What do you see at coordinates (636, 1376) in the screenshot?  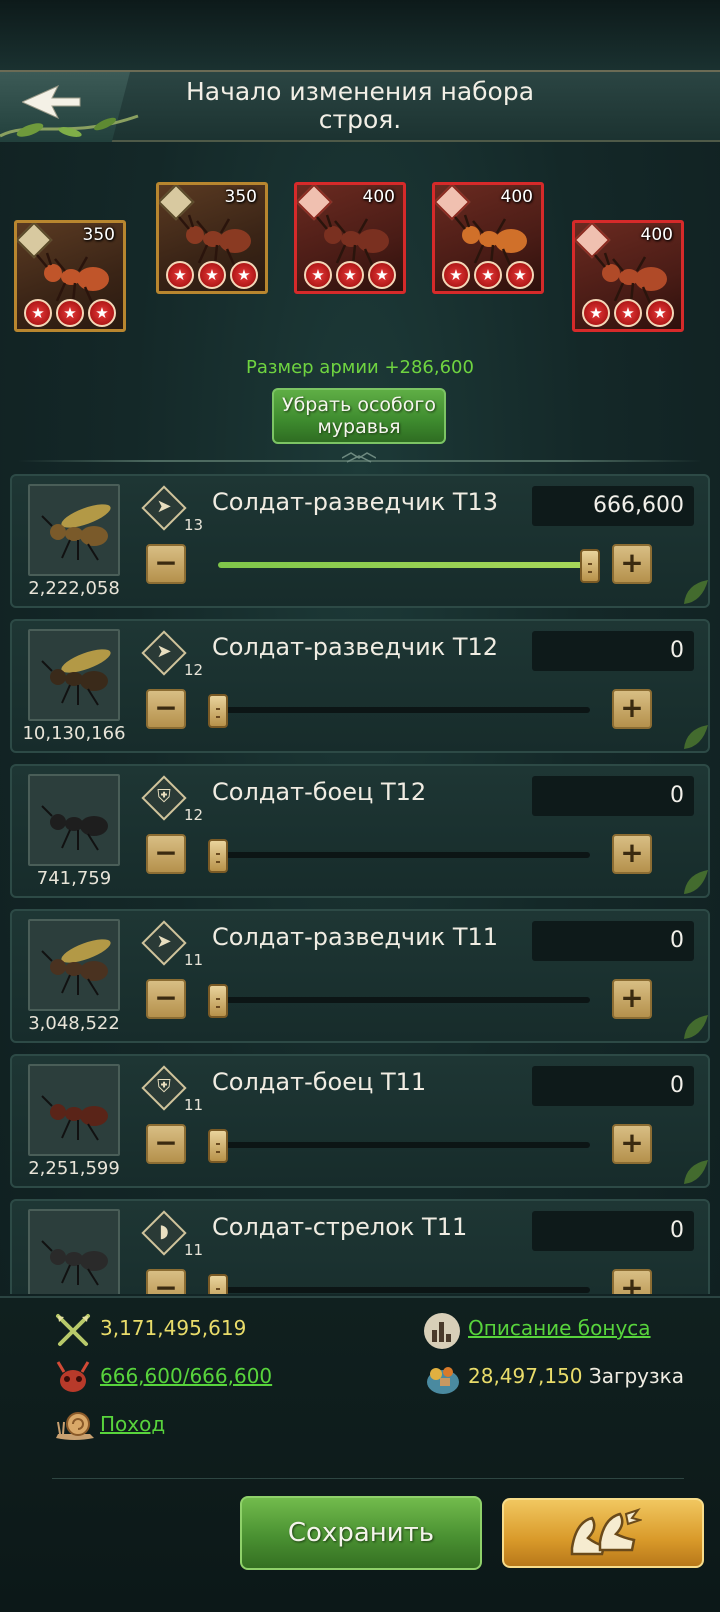 I see `load-label: Загрузка` at bounding box center [636, 1376].